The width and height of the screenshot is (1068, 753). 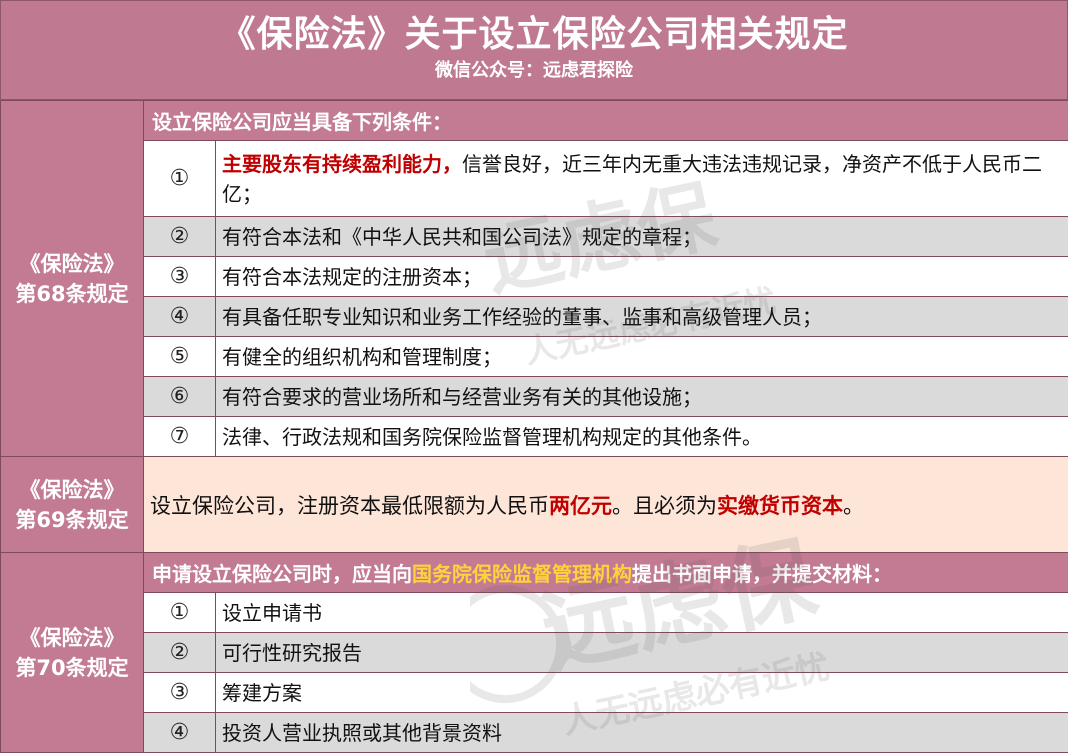 I want to click on item-text: 设立申请书, so click(x=641, y=612).